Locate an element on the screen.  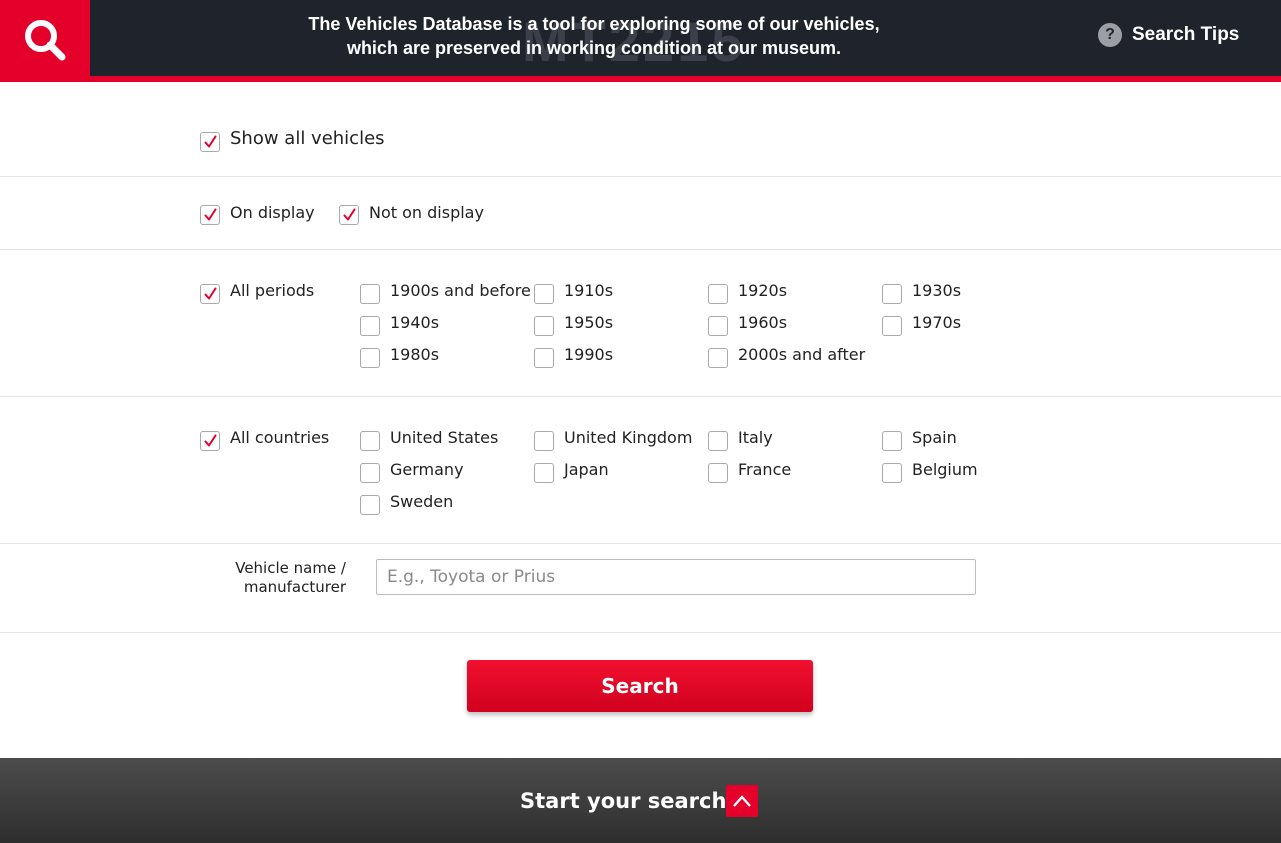
period-label-1970s: 1970s is located at coordinates (936, 323).